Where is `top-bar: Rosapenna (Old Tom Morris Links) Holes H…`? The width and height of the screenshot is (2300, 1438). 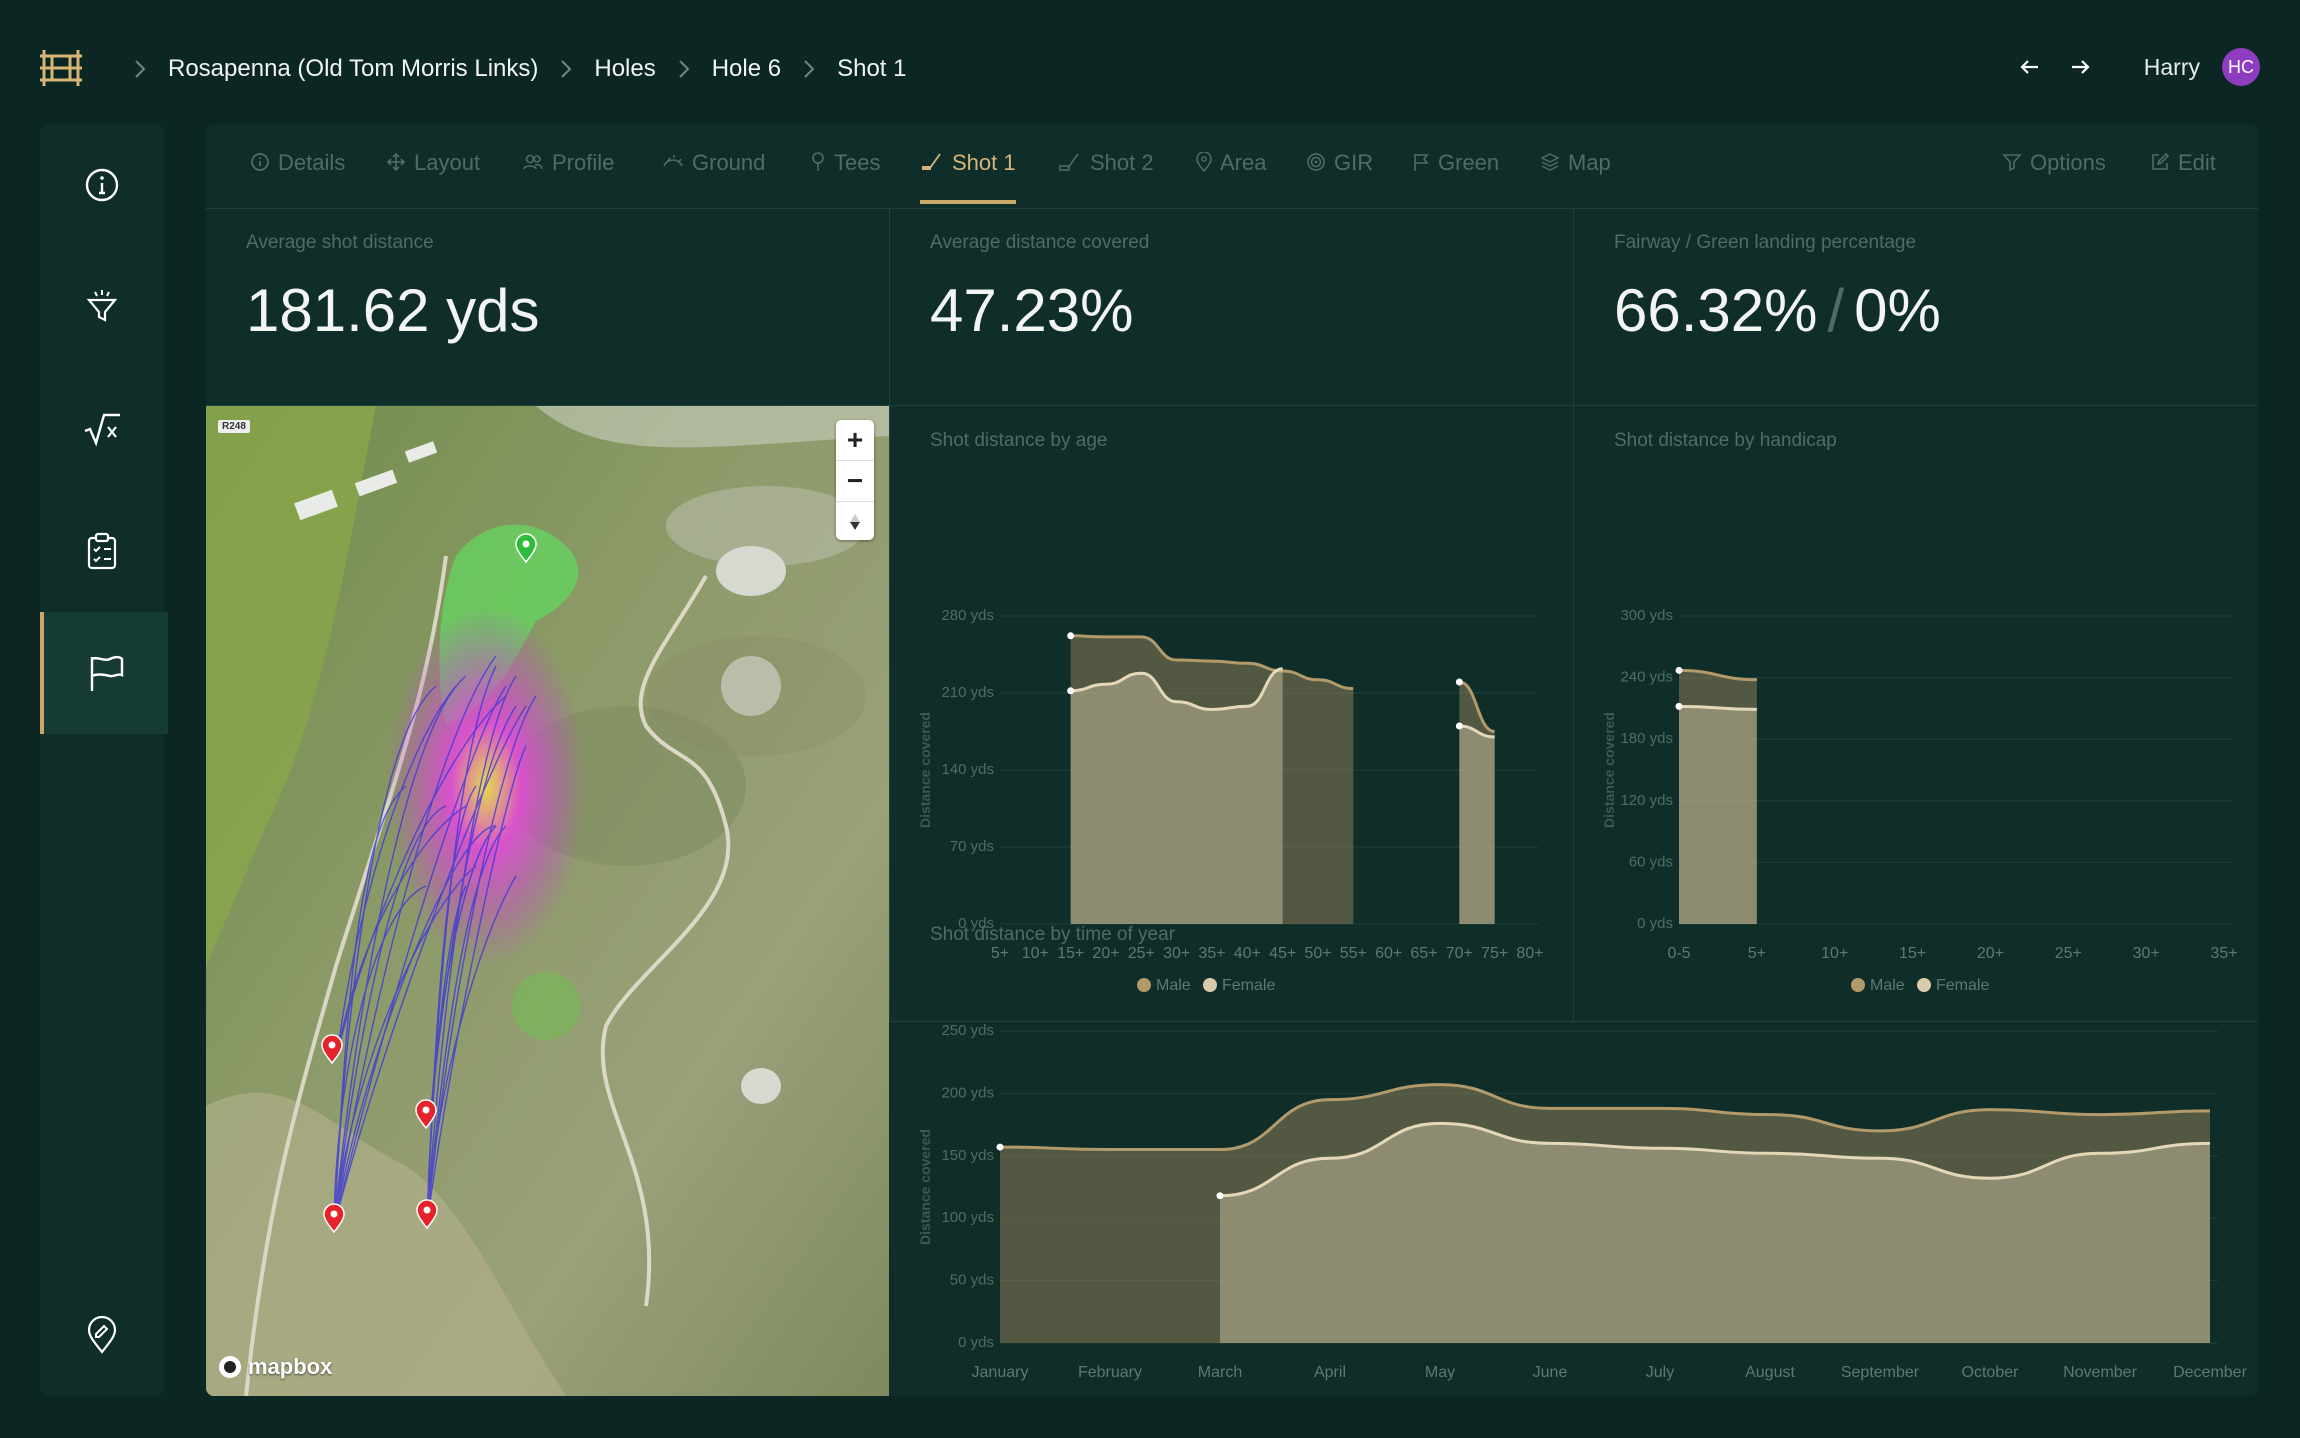
top-bar: Rosapenna (Old Tom Morris Links) Holes H… is located at coordinates (1150, 62).